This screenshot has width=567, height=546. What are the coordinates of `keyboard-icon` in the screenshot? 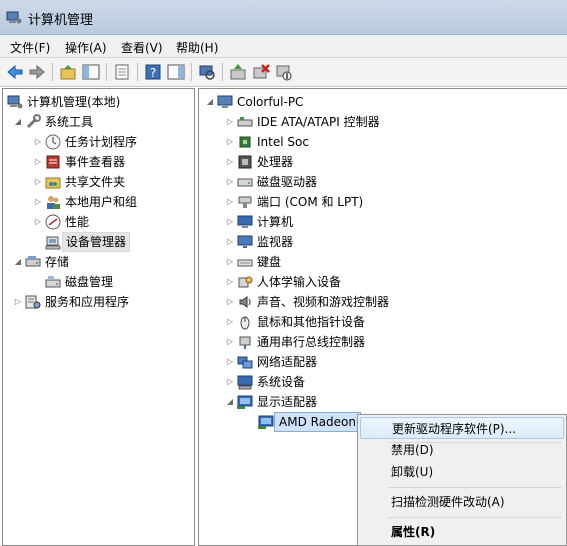 It's located at (245, 262).